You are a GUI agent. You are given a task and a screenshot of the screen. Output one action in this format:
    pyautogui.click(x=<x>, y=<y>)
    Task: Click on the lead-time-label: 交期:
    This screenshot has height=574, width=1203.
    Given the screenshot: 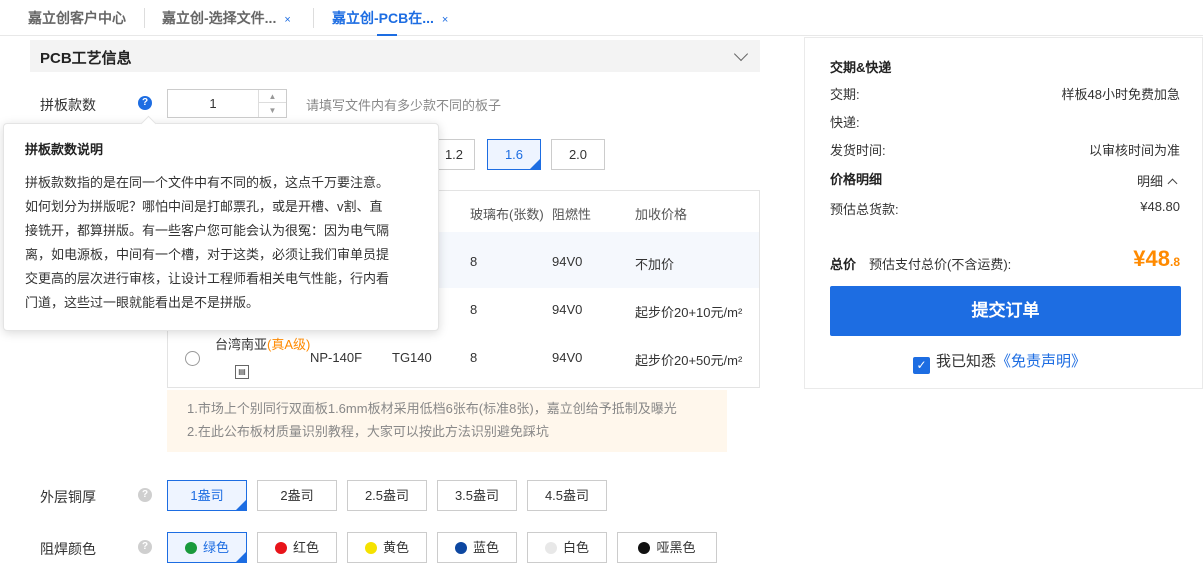 What is the action you would take?
    pyautogui.click(x=845, y=94)
    